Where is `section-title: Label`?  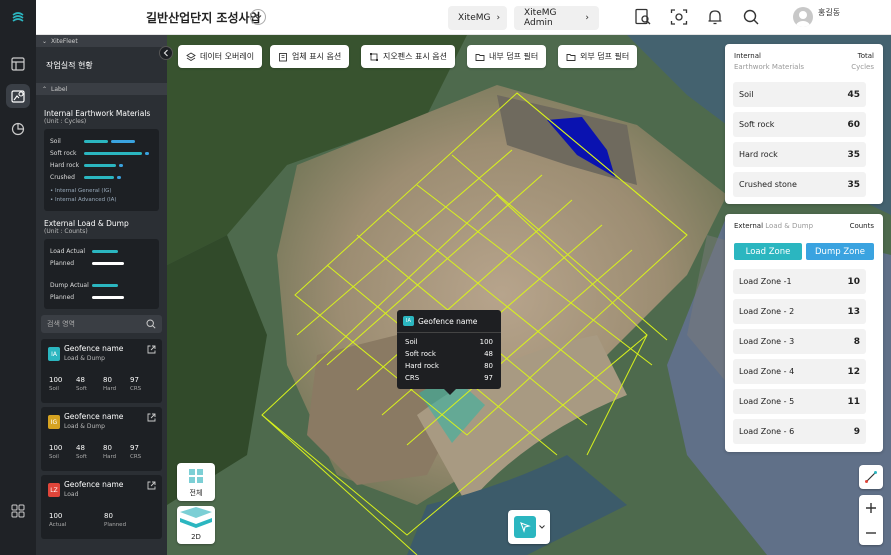
section-title: Label is located at coordinates (59, 89).